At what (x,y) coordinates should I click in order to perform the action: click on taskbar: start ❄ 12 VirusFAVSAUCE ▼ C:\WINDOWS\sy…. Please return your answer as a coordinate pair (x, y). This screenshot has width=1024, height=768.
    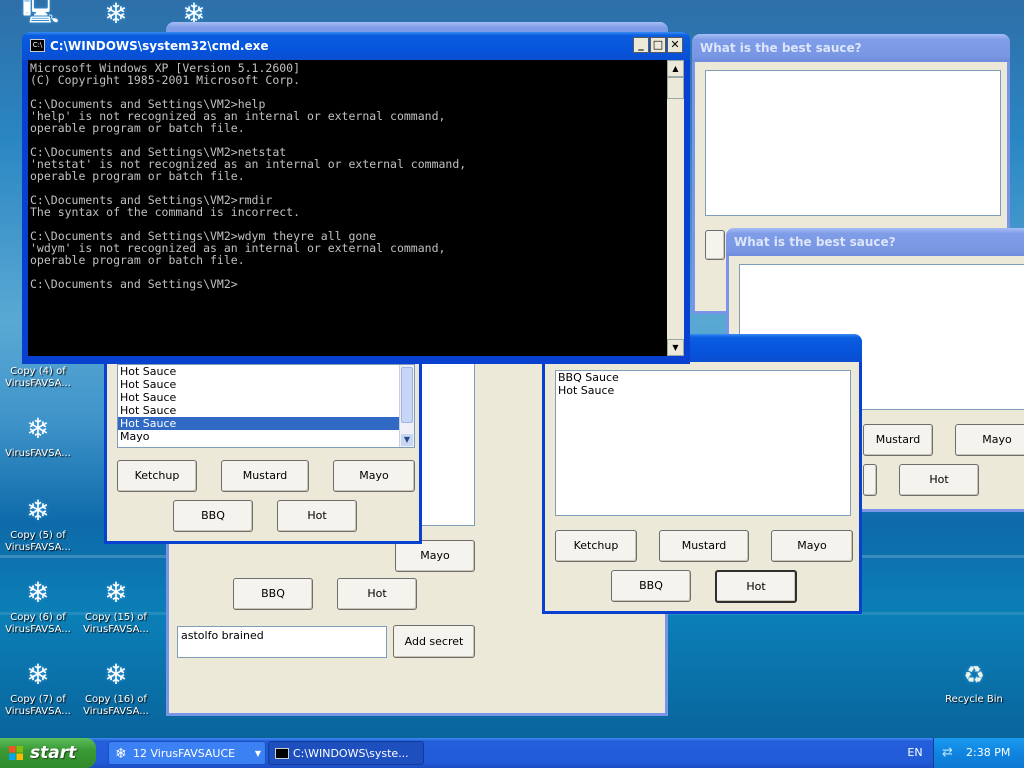
    Looking at the image, I should click on (512, 753).